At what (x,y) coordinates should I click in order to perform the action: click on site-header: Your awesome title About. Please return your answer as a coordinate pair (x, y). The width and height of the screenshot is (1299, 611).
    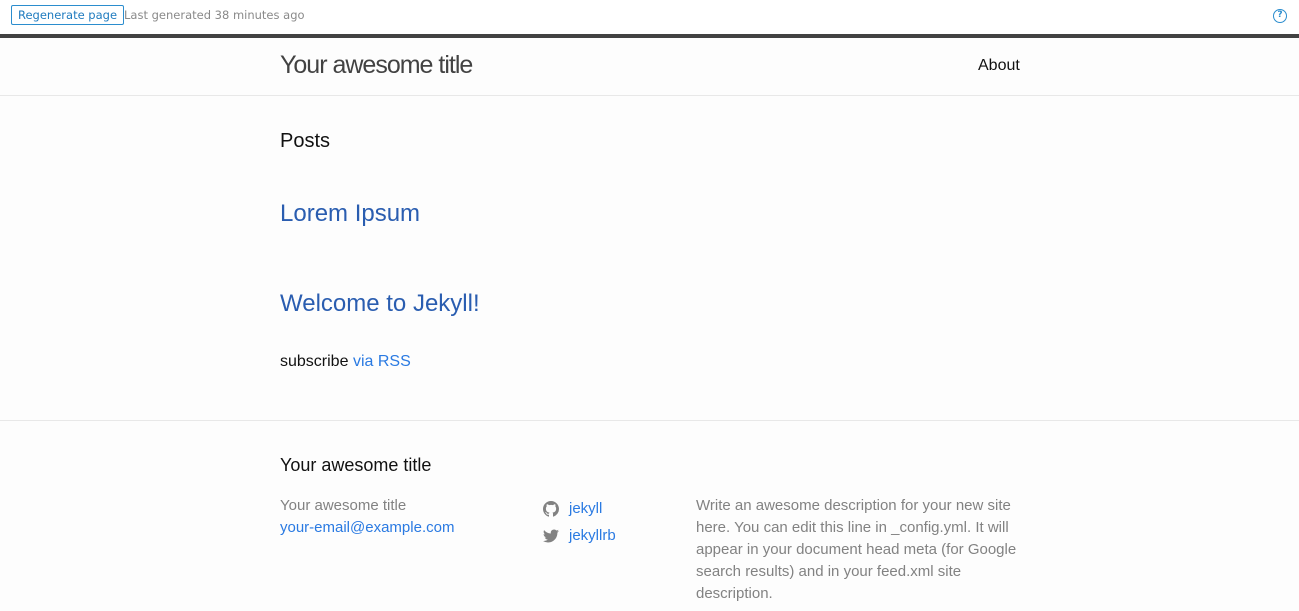
    Looking at the image, I should click on (649, 67).